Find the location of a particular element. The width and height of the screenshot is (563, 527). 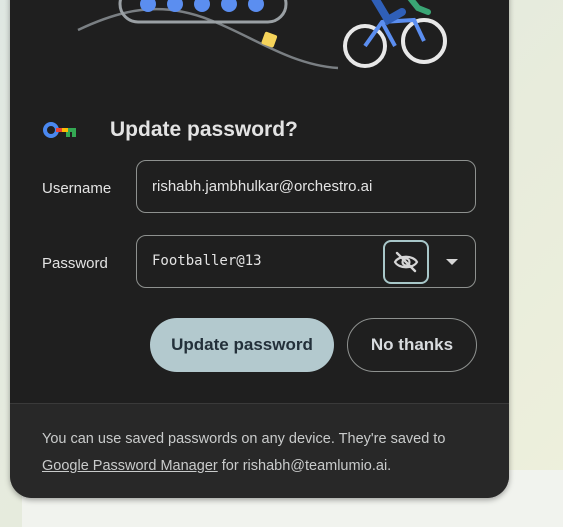

decorative-illustration is located at coordinates (262, 35).